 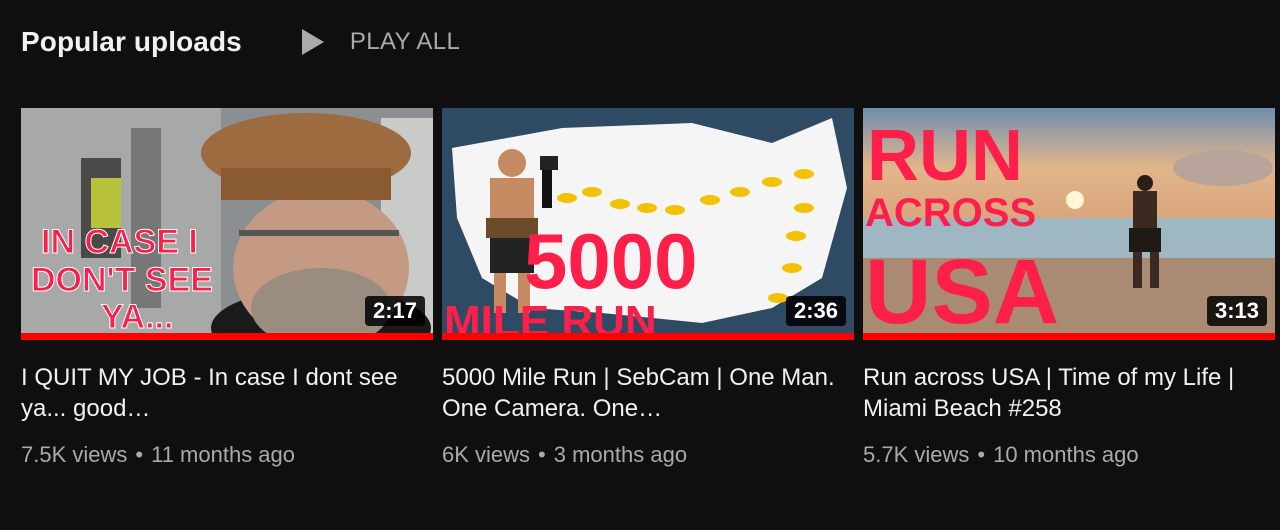 I want to click on thumbnail-text-line1: IN CASE I, so click(x=119, y=242).